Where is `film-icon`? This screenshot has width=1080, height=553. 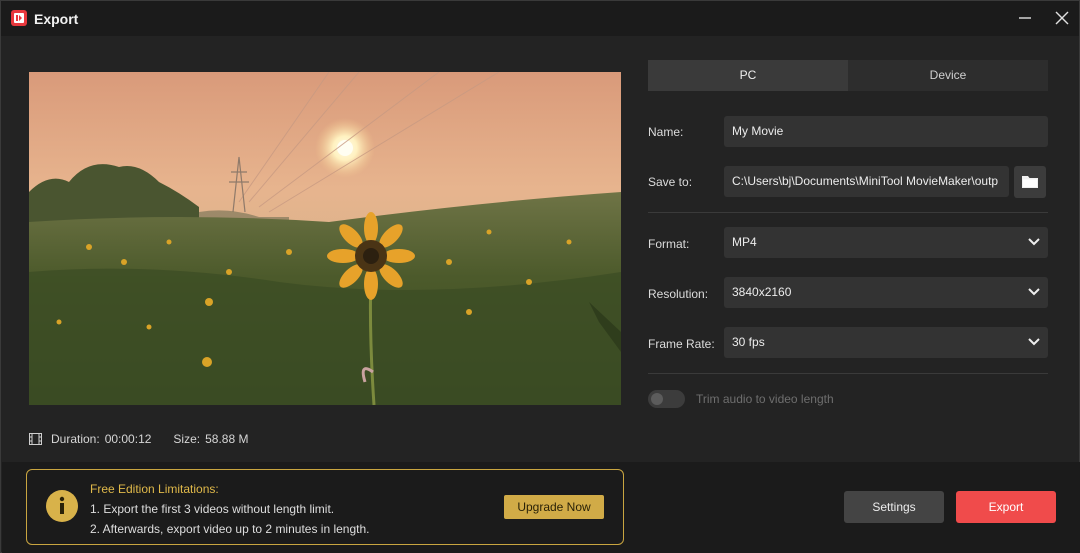 film-icon is located at coordinates (35, 439).